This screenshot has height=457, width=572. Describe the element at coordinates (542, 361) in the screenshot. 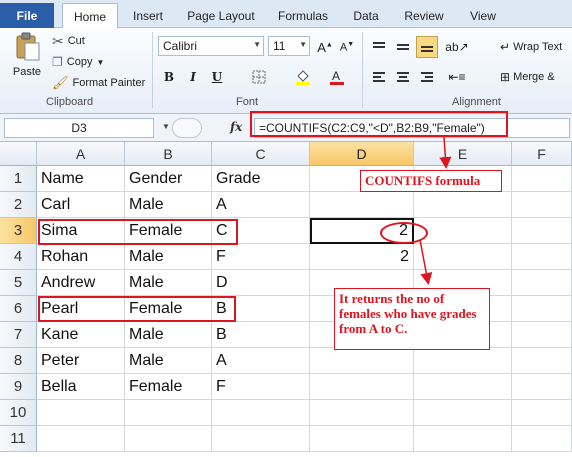

I see `cell-f8` at that location.